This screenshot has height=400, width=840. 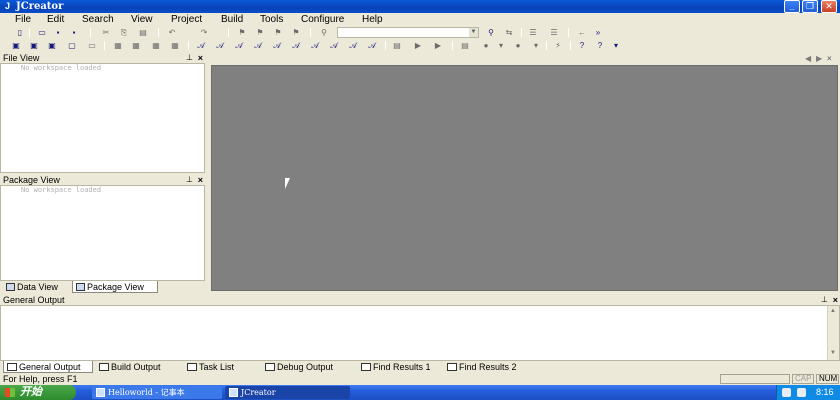 I want to click on step-icon: ●, so click(x=486, y=45).